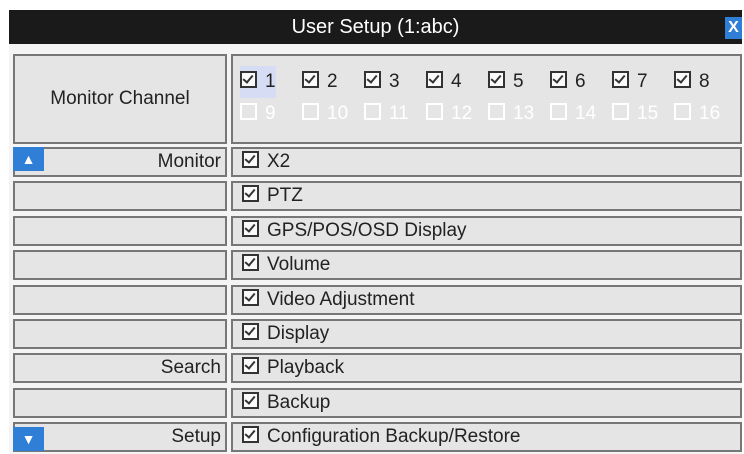 This screenshot has width=744, height=454. What do you see at coordinates (285, 196) in the screenshot?
I see `permission-label: PTZ` at bounding box center [285, 196].